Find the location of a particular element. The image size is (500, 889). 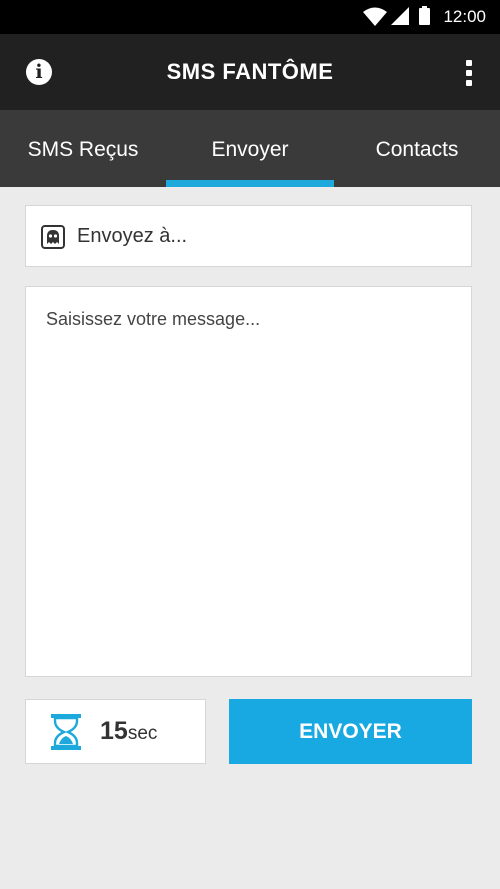

timer-selector: 15sec is located at coordinates (115, 731).